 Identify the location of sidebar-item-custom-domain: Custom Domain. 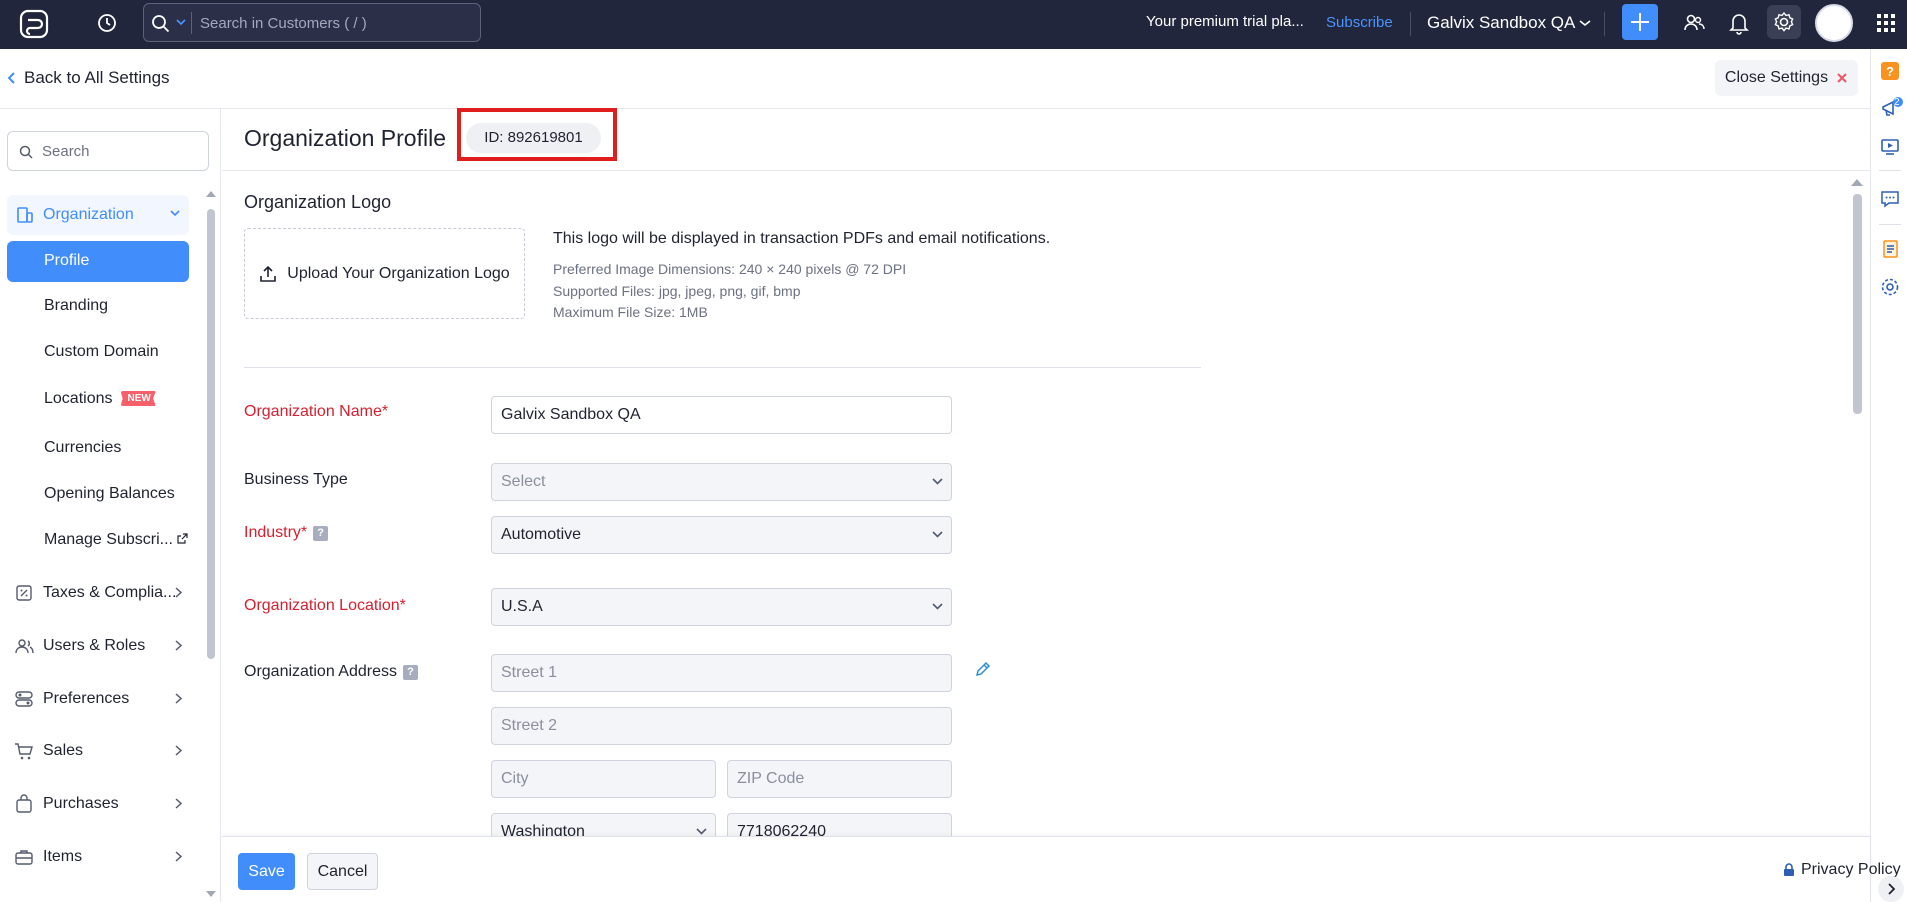
(101, 352).